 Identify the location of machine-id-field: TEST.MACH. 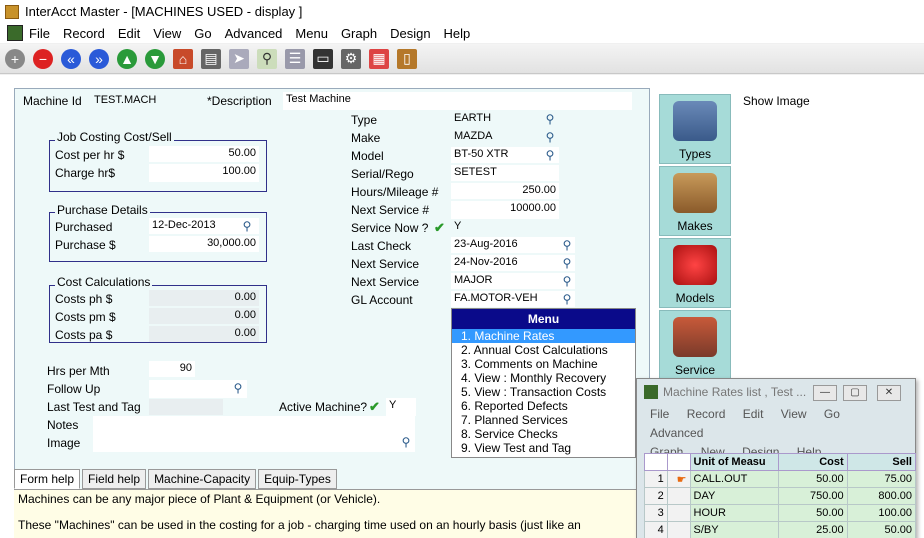
(141, 101).